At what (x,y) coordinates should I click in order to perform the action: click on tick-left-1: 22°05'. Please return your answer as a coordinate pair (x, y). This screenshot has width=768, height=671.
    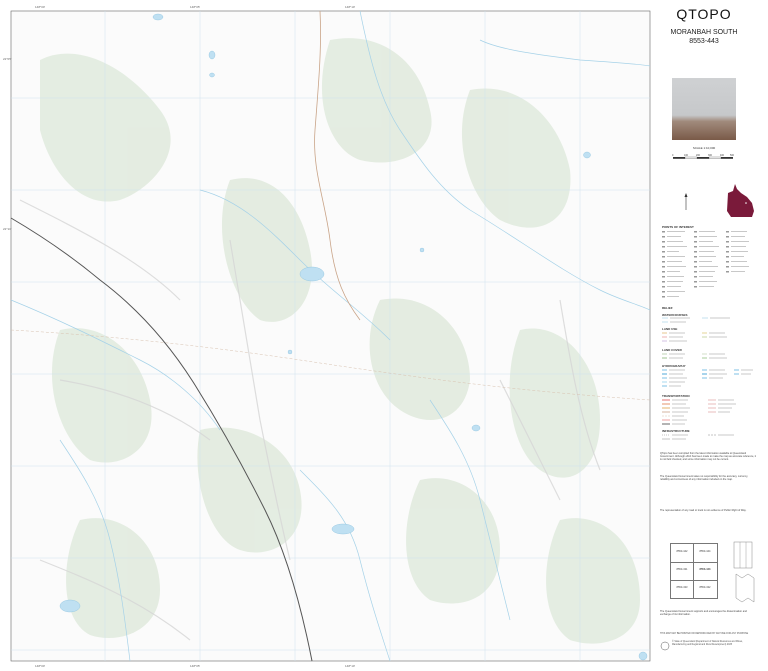
    Looking at the image, I should click on (7, 59).